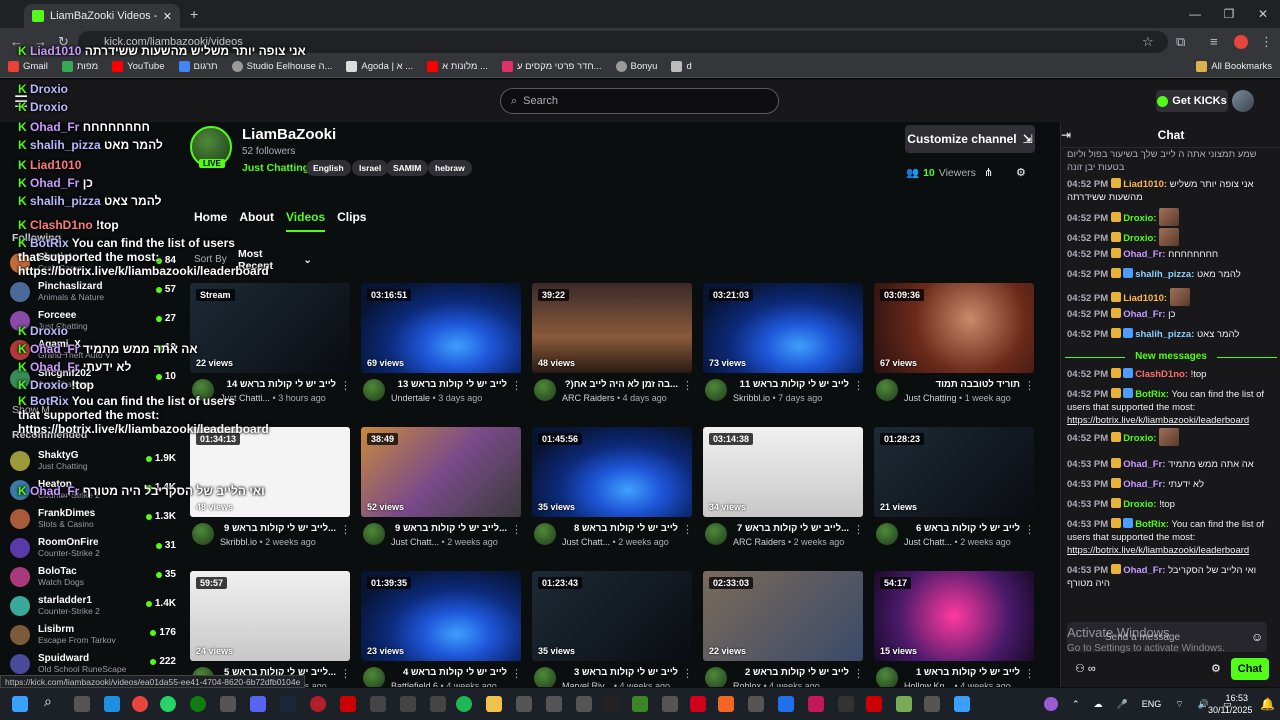 This screenshot has width=1280, height=720. What do you see at coordinates (256, 221) in the screenshot?
I see `tab-about: About` at bounding box center [256, 221].